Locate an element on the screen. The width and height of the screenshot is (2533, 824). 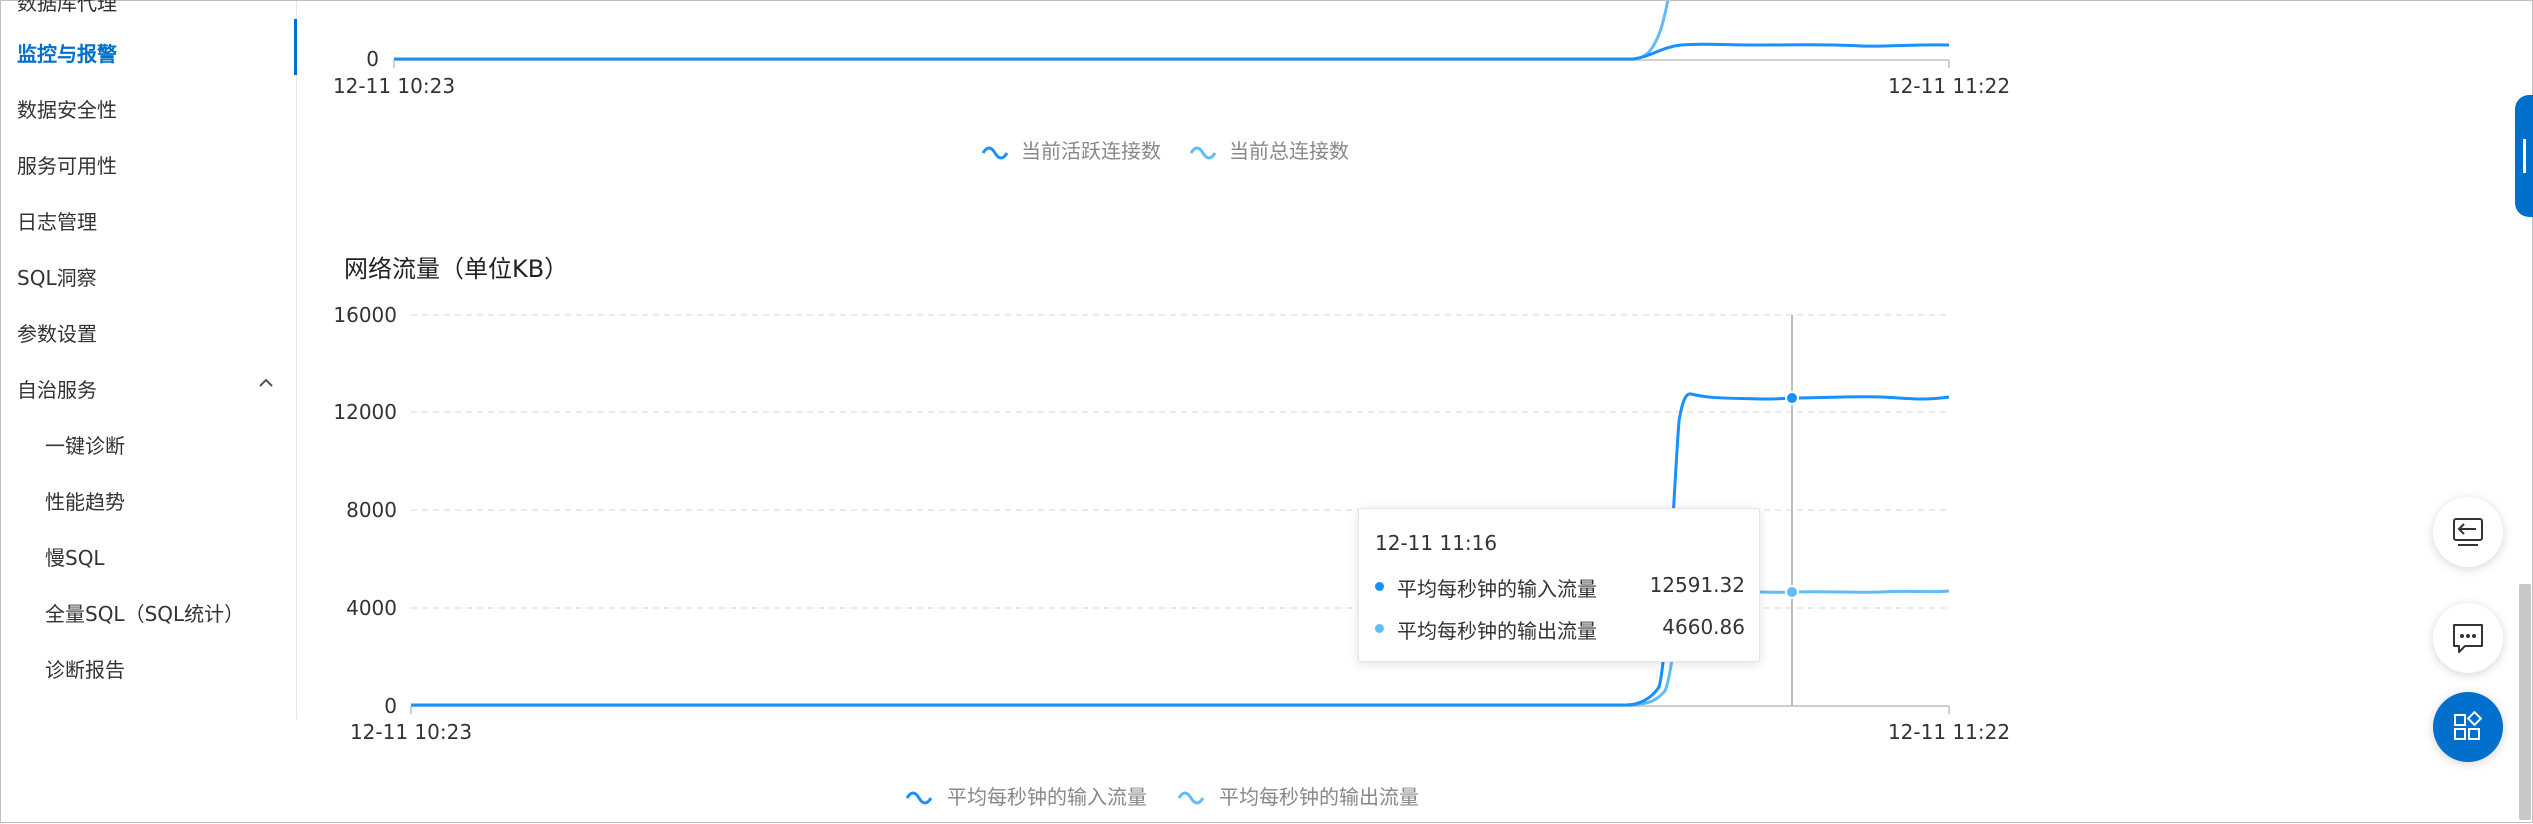
tooltip-series-value: 4660.86 is located at coordinates (1703, 627).